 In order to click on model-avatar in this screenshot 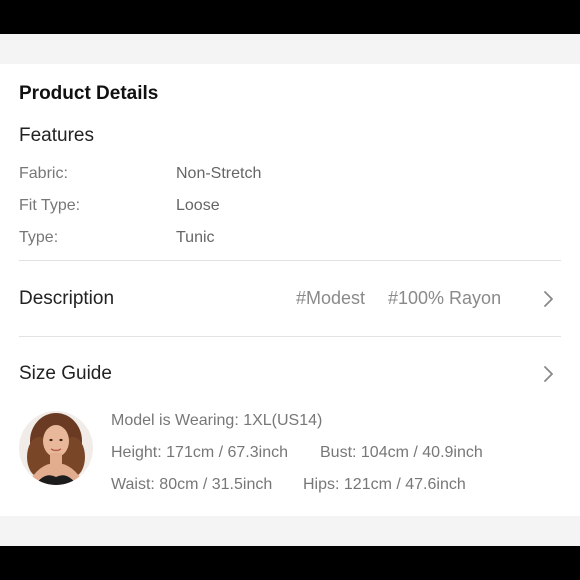, I will do `click(56, 448)`.